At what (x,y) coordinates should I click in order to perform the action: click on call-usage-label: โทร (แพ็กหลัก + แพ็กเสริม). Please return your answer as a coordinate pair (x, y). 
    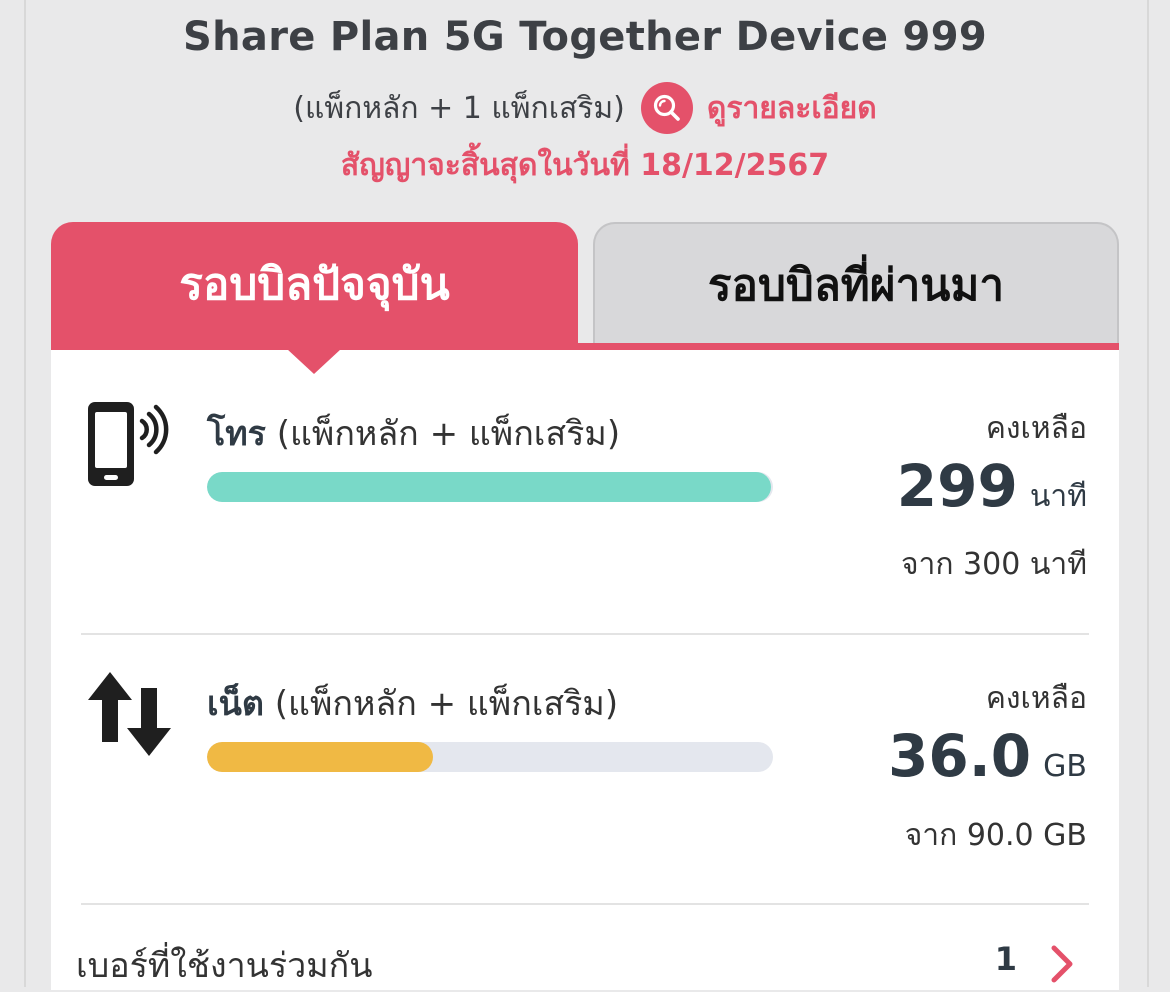
    Looking at the image, I should click on (413, 433).